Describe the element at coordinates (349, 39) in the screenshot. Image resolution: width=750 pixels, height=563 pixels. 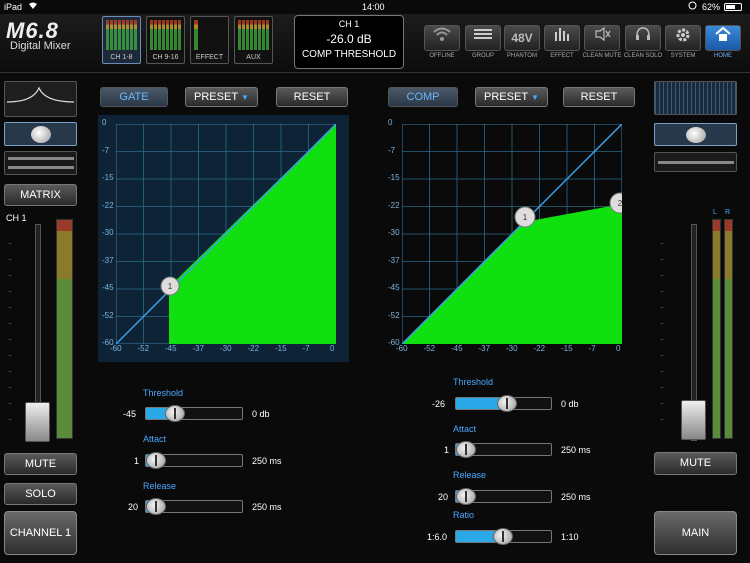
I see `display-value: -26.0 dB` at that location.